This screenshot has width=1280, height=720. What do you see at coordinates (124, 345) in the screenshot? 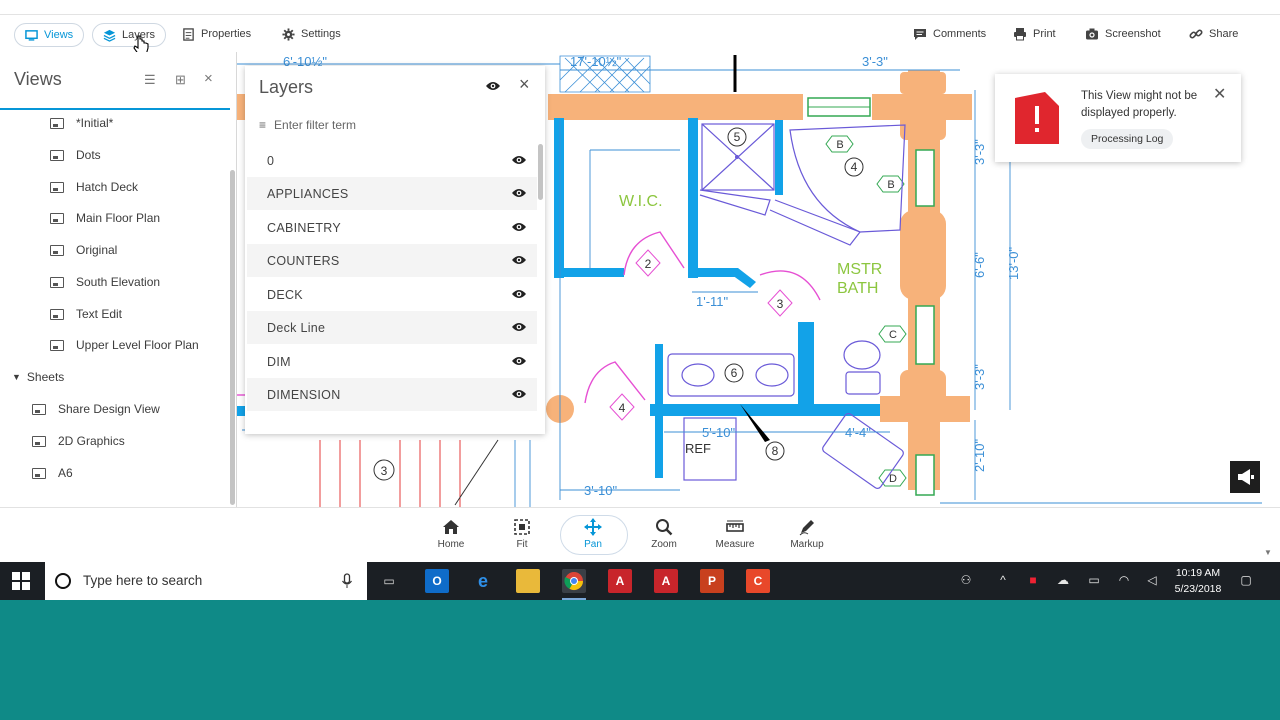
I see `view-item: Upper Level Floor Plan` at bounding box center [124, 345].